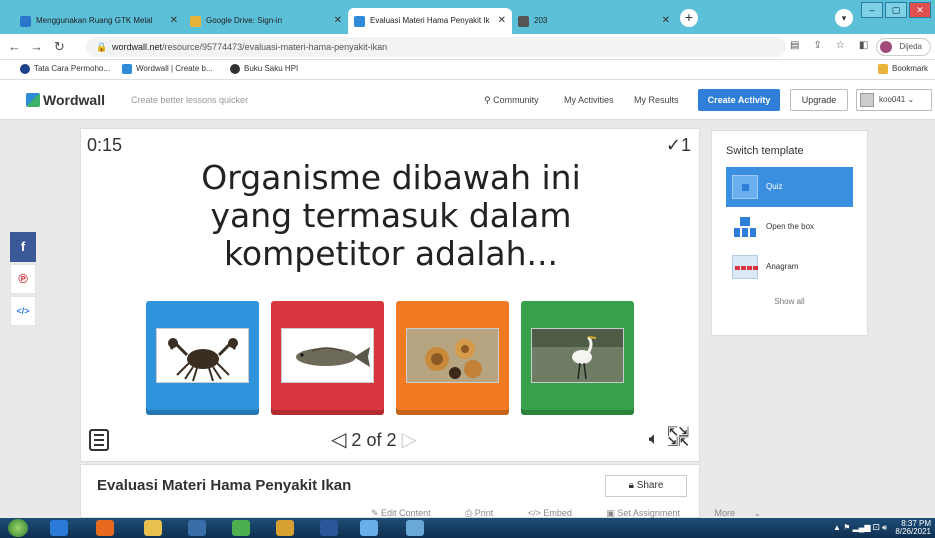 The height and width of the screenshot is (538, 935). Describe the element at coordinates (329, 528) in the screenshot. I see `word-icon` at that location.